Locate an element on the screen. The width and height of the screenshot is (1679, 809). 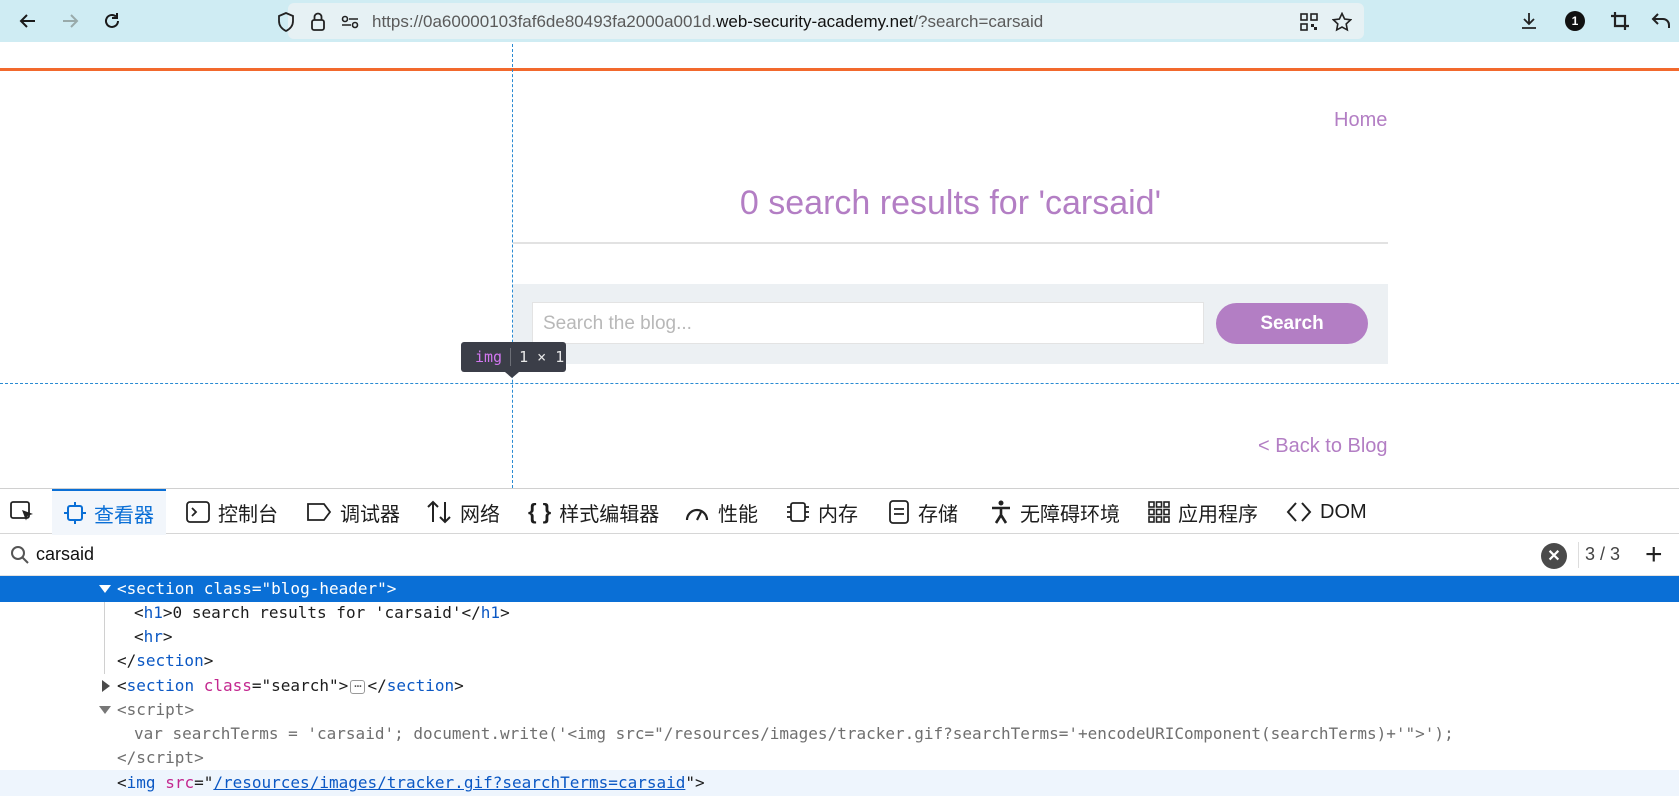
tab-debugger: 调试器 is located at coordinates (353, 512).